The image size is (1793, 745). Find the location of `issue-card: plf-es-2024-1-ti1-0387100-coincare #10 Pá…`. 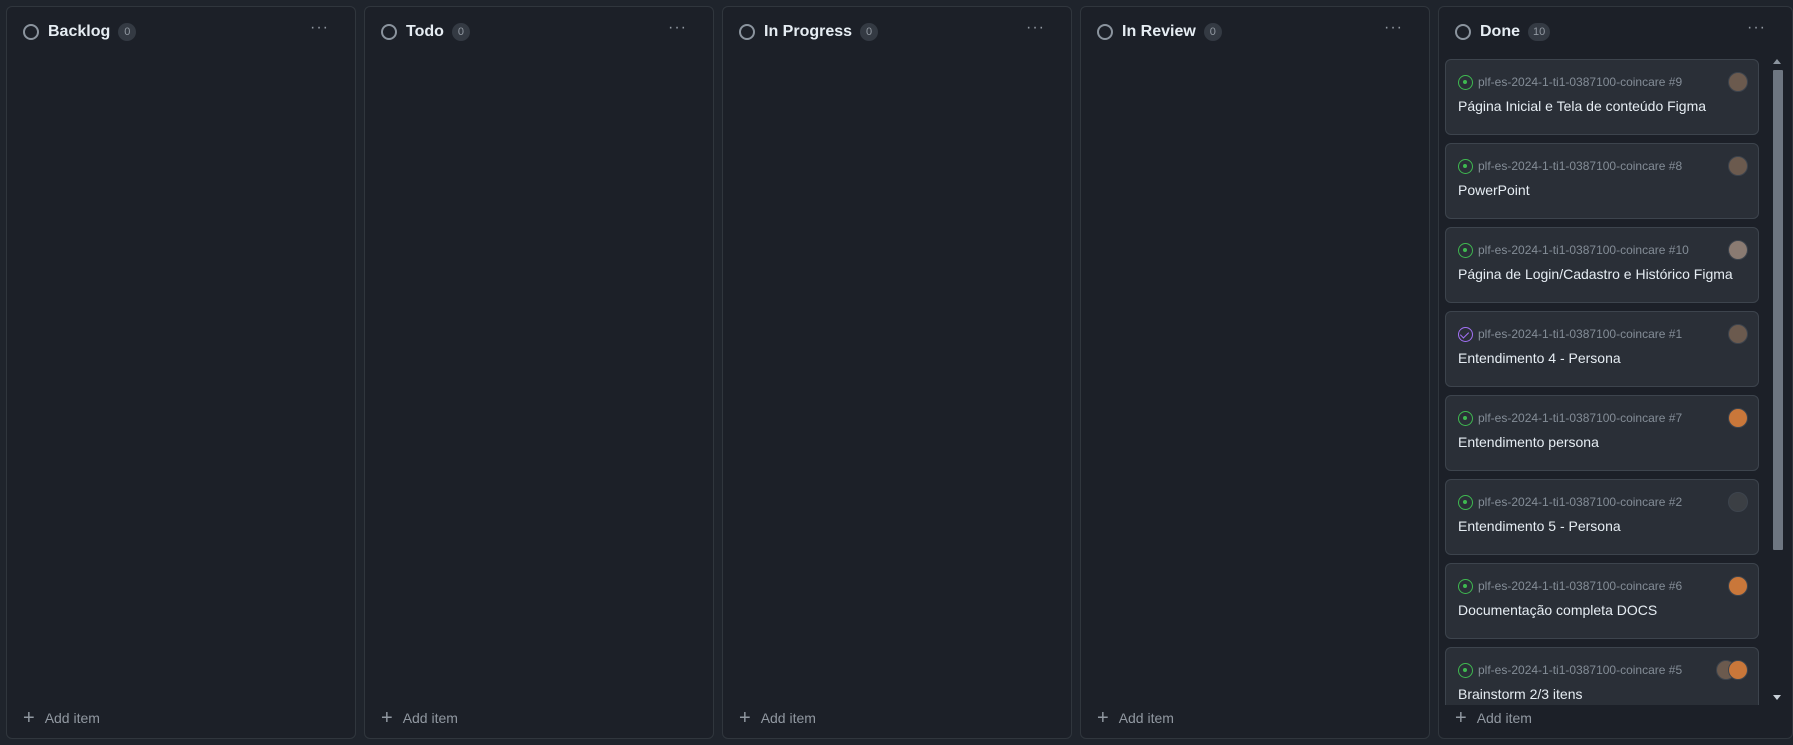

issue-card: plf-es-2024-1-ti1-0387100-coincare #10 Pá… is located at coordinates (1602, 265).